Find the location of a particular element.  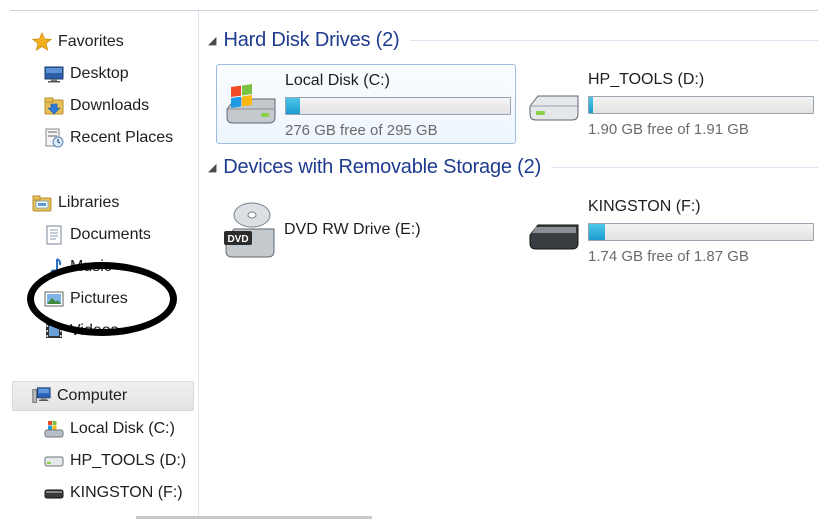

nav-libraries: Libraries is located at coordinates (75, 203).